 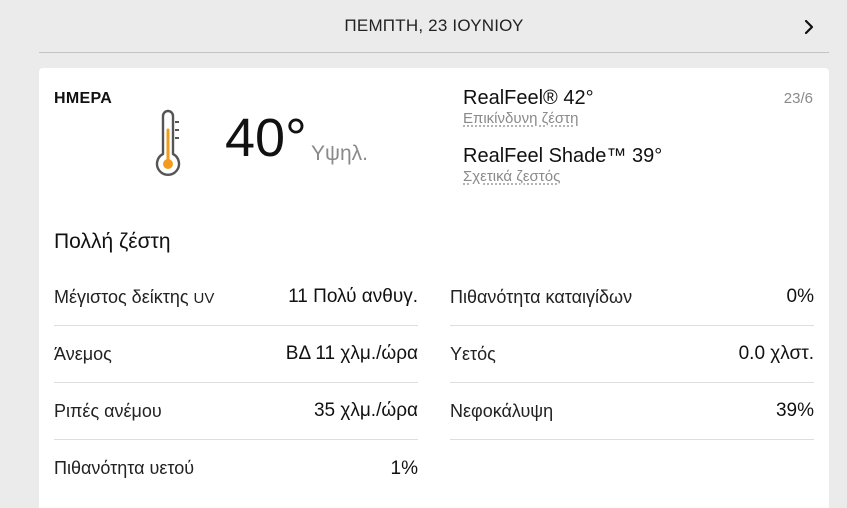 I want to click on card-date: 23/6, so click(x=798, y=98).